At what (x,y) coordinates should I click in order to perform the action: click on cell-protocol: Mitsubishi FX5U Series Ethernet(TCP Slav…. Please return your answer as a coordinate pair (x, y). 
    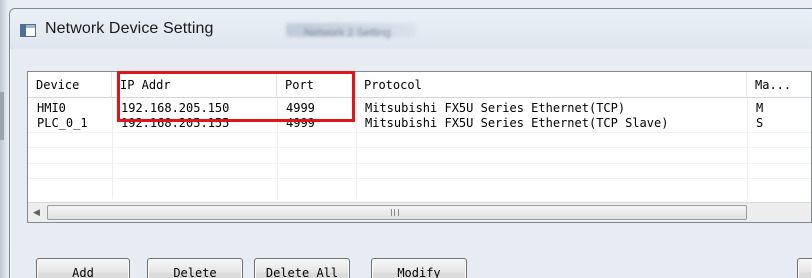
    Looking at the image, I should click on (517, 123).